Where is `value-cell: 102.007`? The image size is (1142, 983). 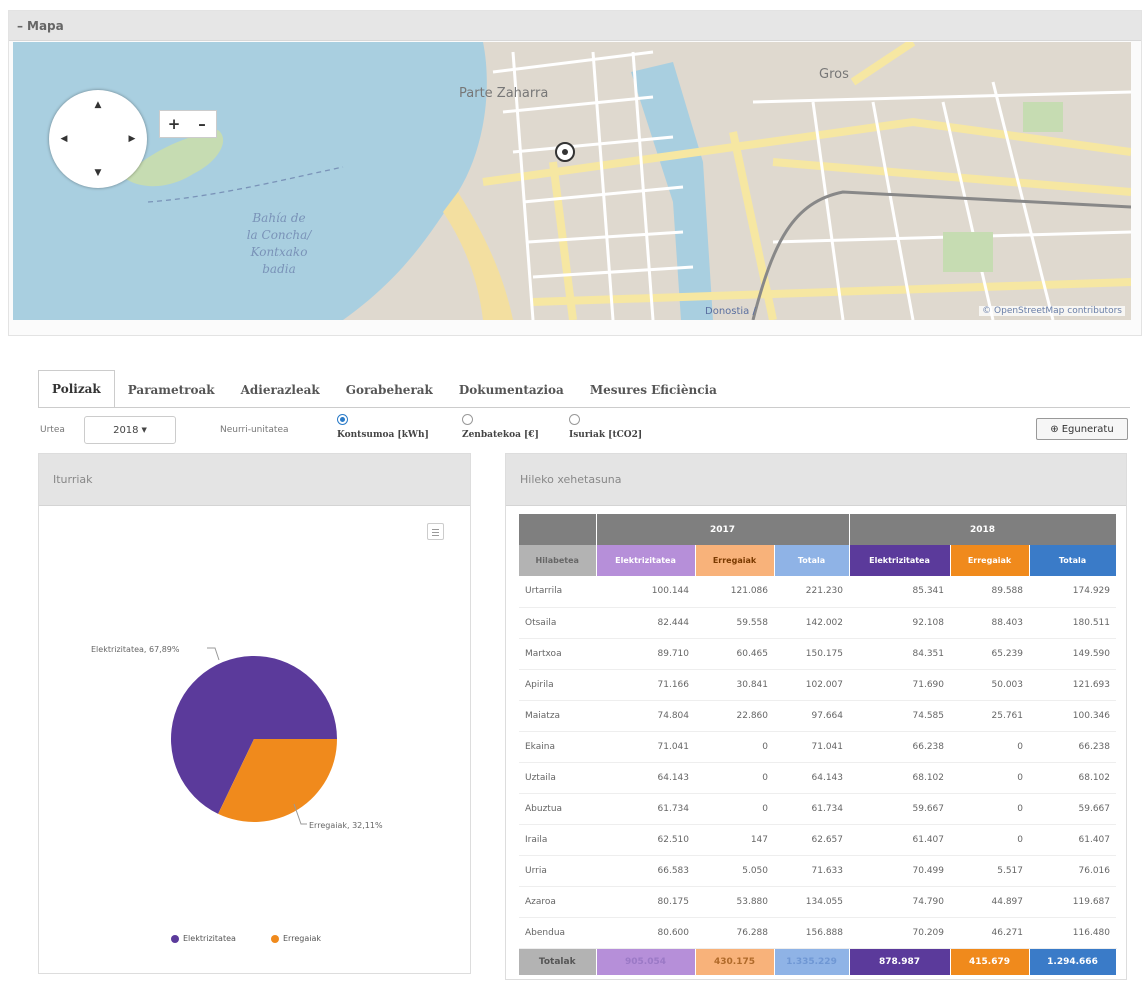 value-cell: 102.007 is located at coordinates (811, 685).